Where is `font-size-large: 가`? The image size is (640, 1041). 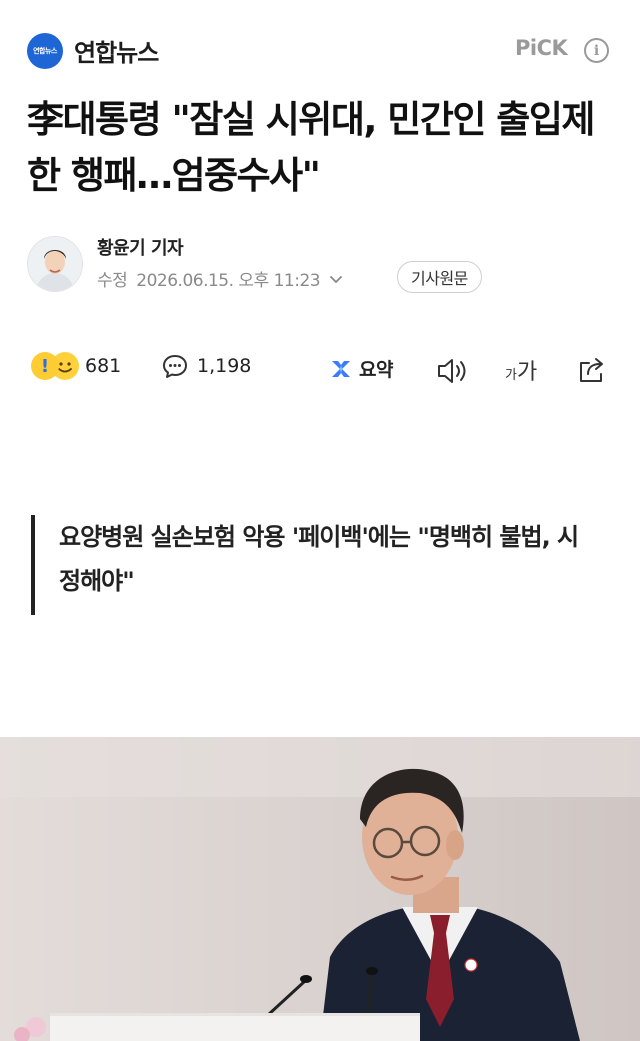
font-size-large: 가 is located at coordinates (527, 372).